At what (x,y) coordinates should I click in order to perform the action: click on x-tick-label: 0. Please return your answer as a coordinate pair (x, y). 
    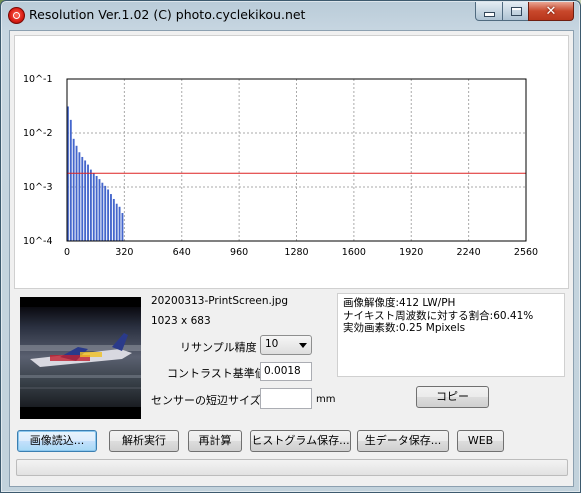
    Looking at the image, I should click on (67, 252).